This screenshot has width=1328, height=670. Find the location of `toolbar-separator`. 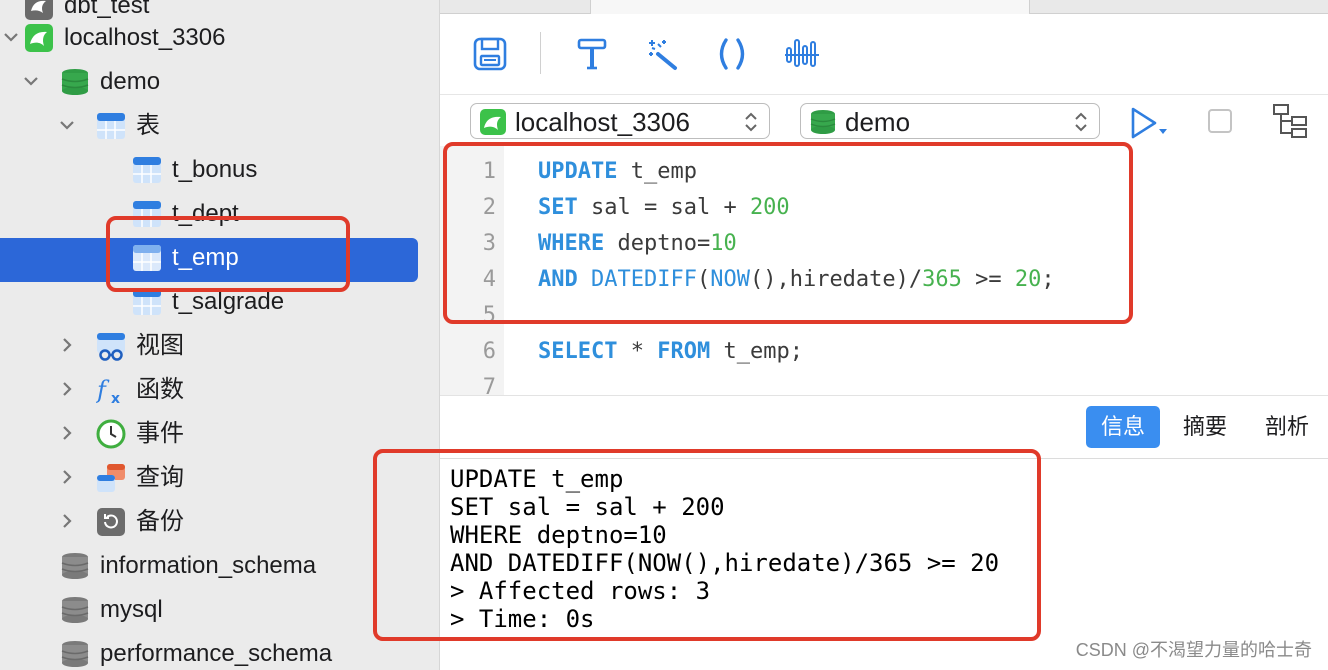

toolbar-separator is located at coordinates (540, 53).